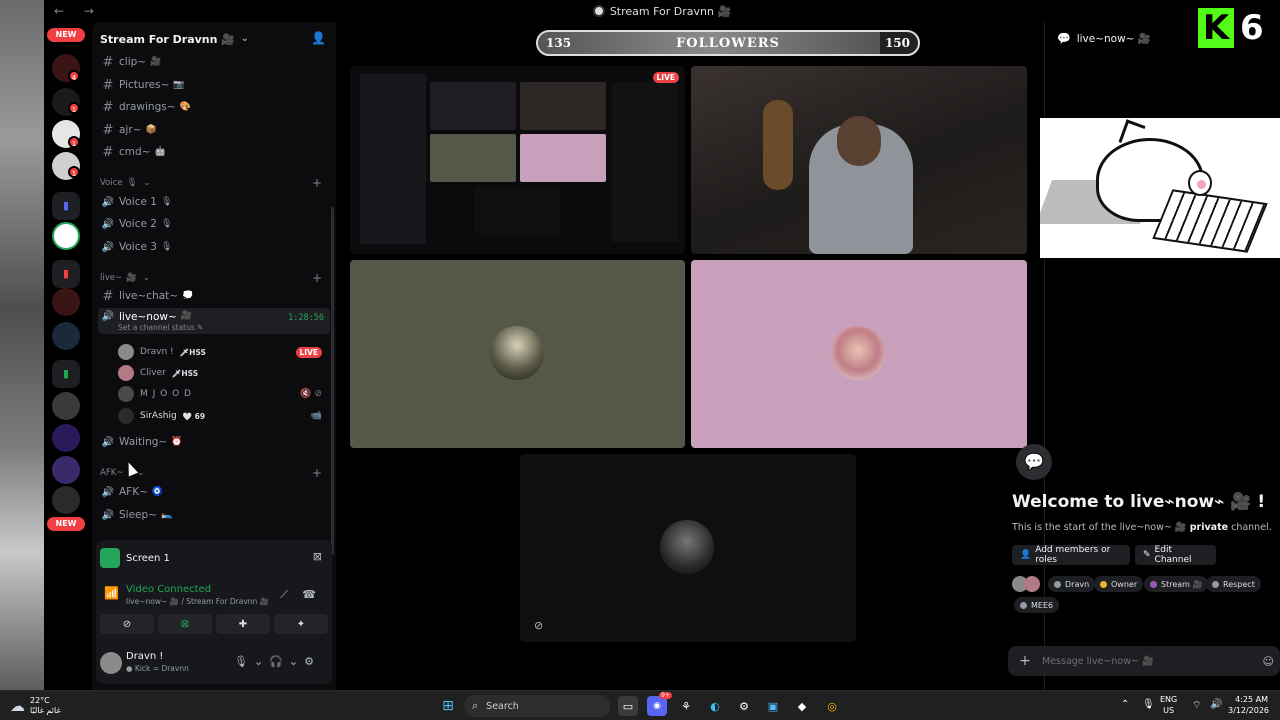 Image resolution: width=1280 pixels, height=720 pixels. Describe the element at coordinates (224, 373) in the screenshot. I see `voice-member: Cliver 🗡HSS` at that location.